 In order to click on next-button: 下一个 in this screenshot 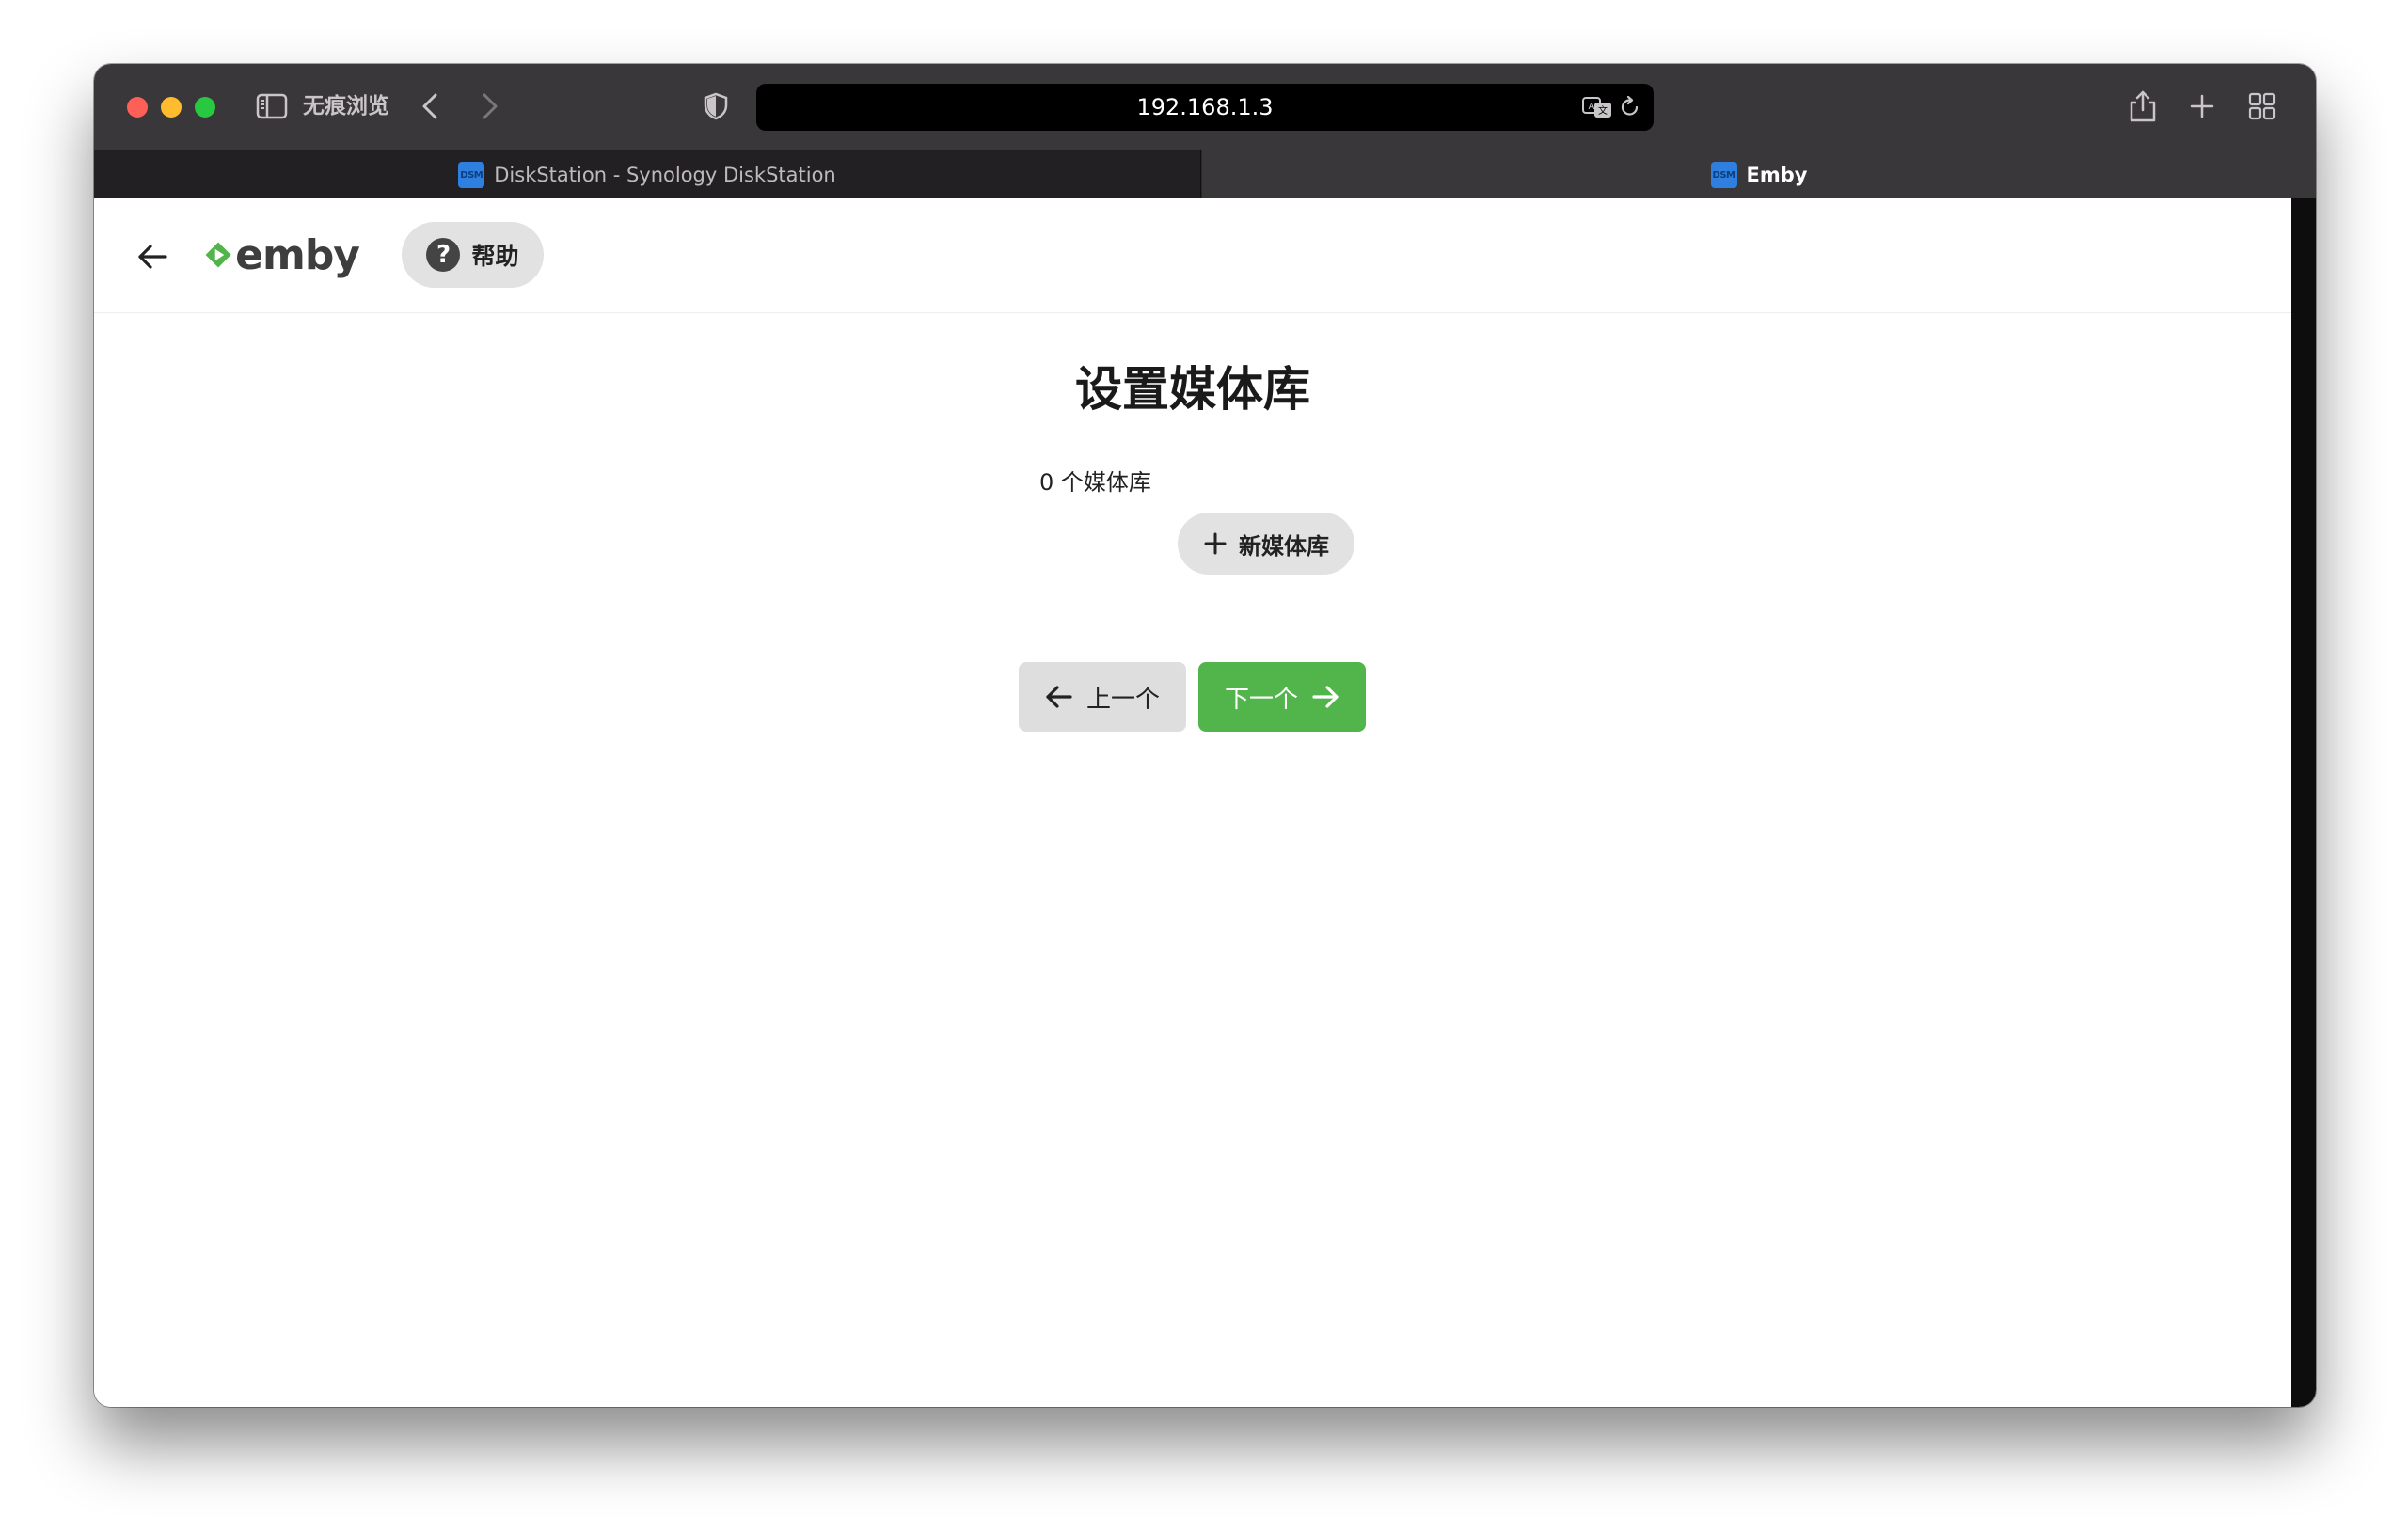, I will do `click(1282, 697)`.